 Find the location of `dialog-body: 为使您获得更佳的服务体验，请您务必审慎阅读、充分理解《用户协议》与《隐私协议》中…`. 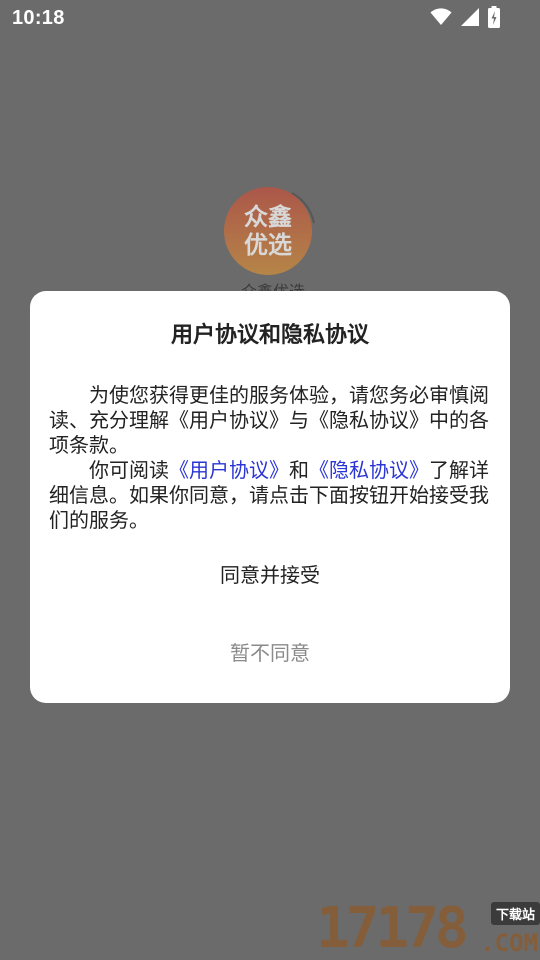

dialog-body: 为使您获得更佳的服务体验，请您务必审慎阅读、充分理解《用户协议》与《隐私协议》中… is located at coordinates (270, 458).